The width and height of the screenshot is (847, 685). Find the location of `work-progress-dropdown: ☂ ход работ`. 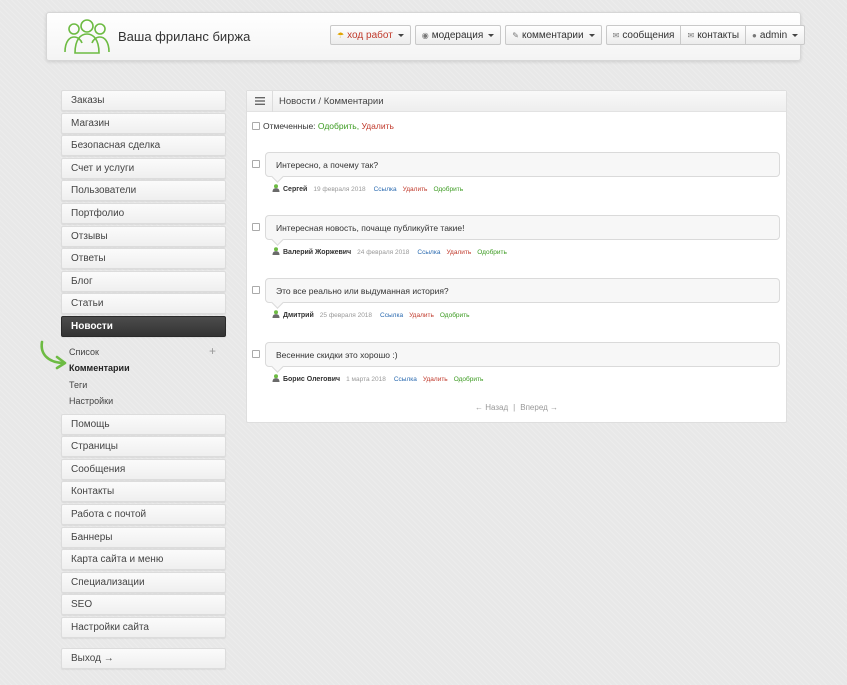

work-progress-dropdown: ☂ ход работ is located at coordinates (370, 35).